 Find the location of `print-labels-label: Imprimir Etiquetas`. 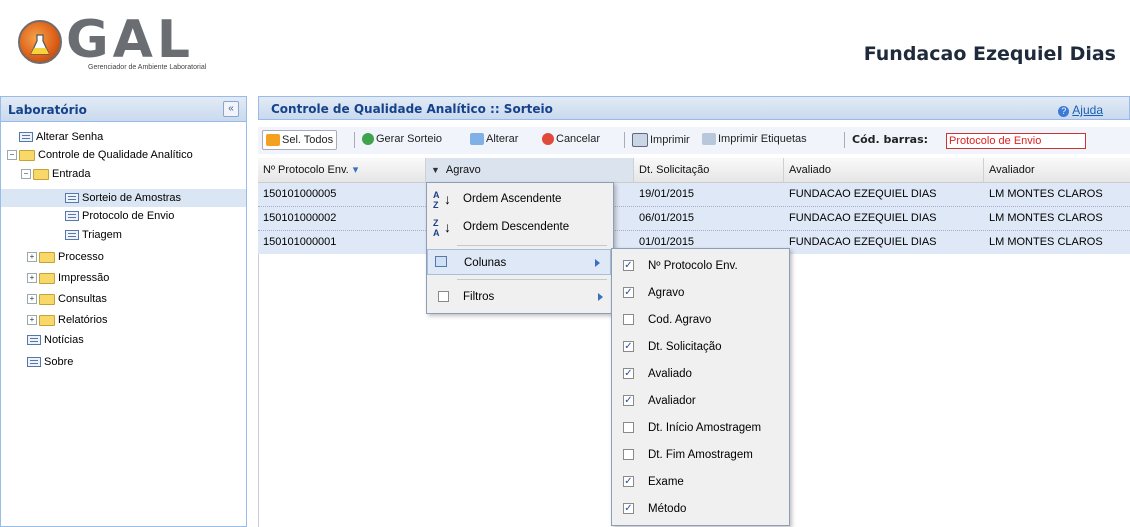

print-labels-label: Imprimir Etiquetas is located at coordinates (762, 139).